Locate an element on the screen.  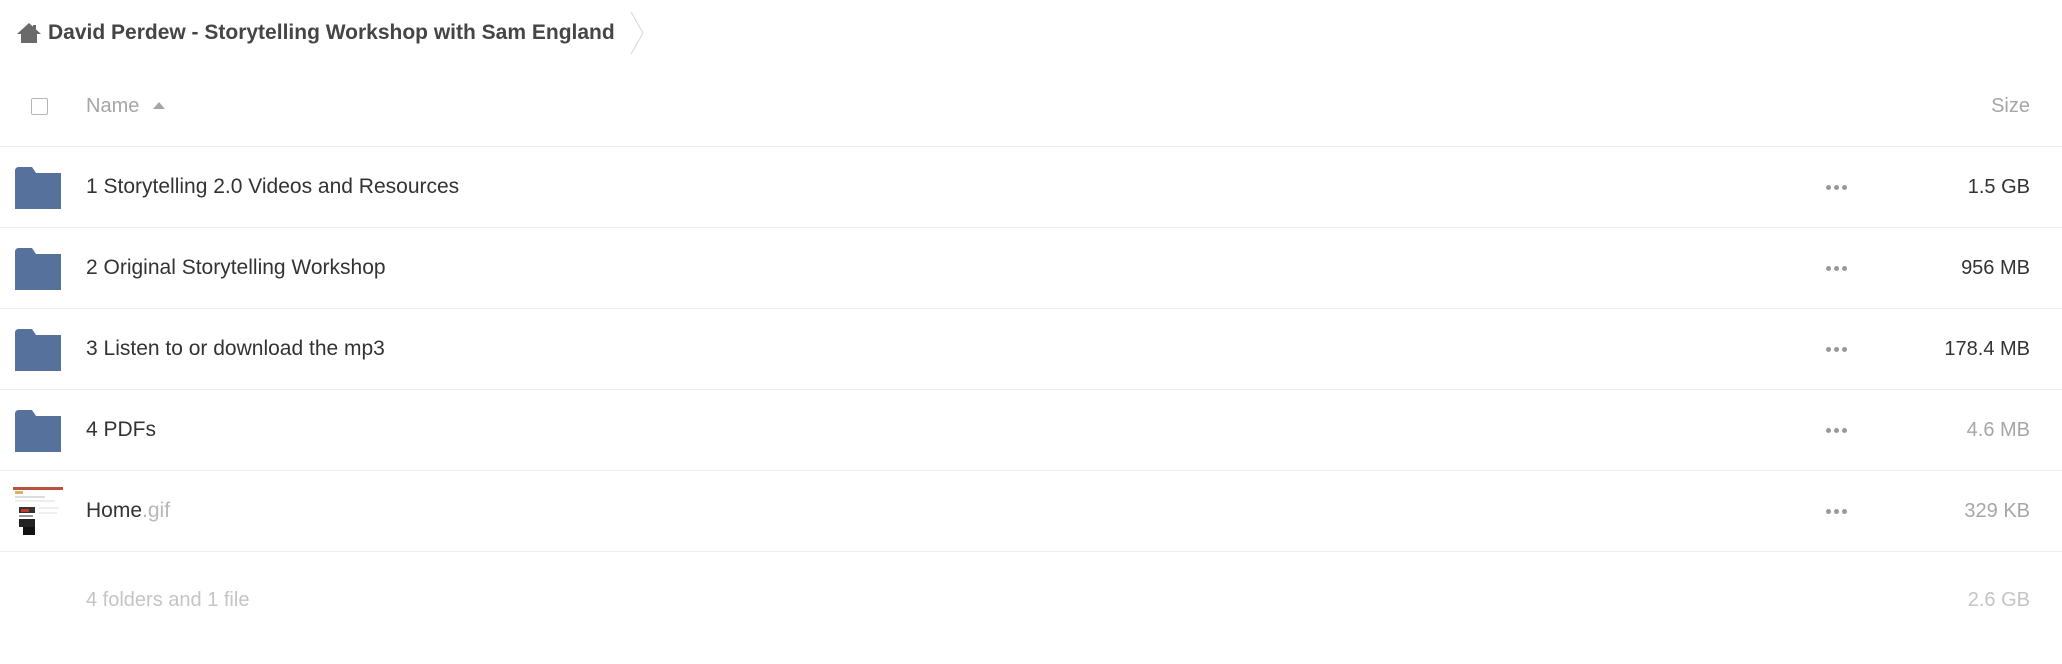
table-row: 3 Listen to or download the mp3 178.4 MB is located at coordinates (1031, 349).